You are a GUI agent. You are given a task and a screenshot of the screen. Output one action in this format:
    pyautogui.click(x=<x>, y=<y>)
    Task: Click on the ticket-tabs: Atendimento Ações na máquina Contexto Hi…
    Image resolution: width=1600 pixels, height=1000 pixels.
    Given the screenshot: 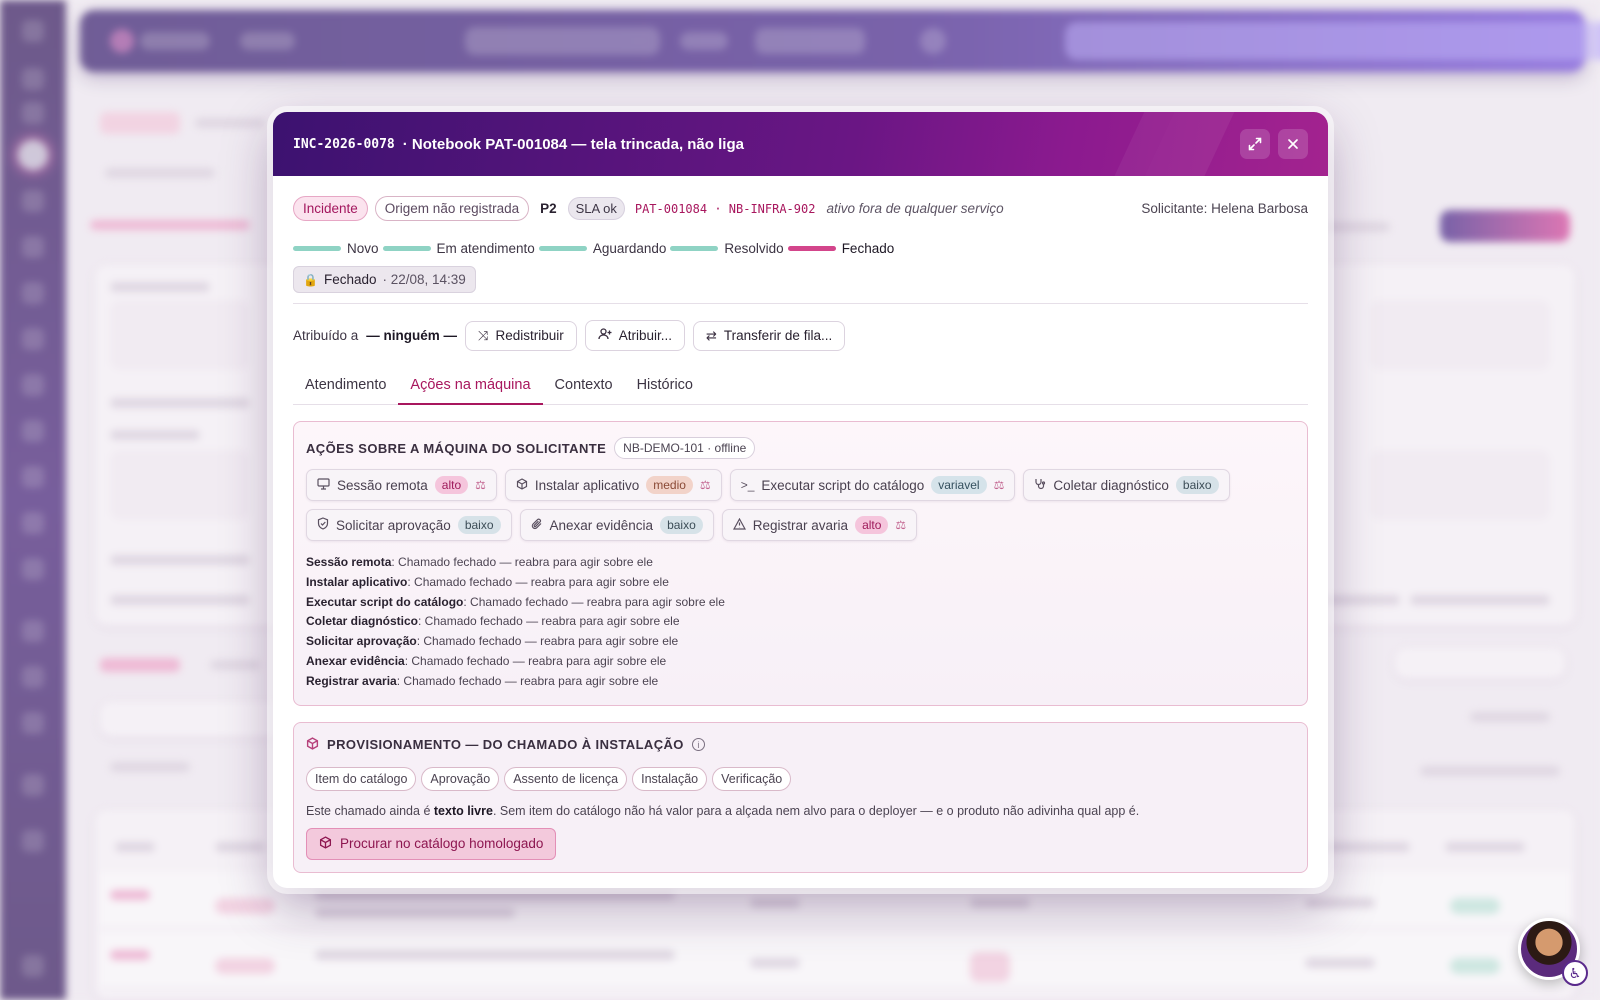 What is the action you would take?
    pyautogui.click(x=800, y=386)
    